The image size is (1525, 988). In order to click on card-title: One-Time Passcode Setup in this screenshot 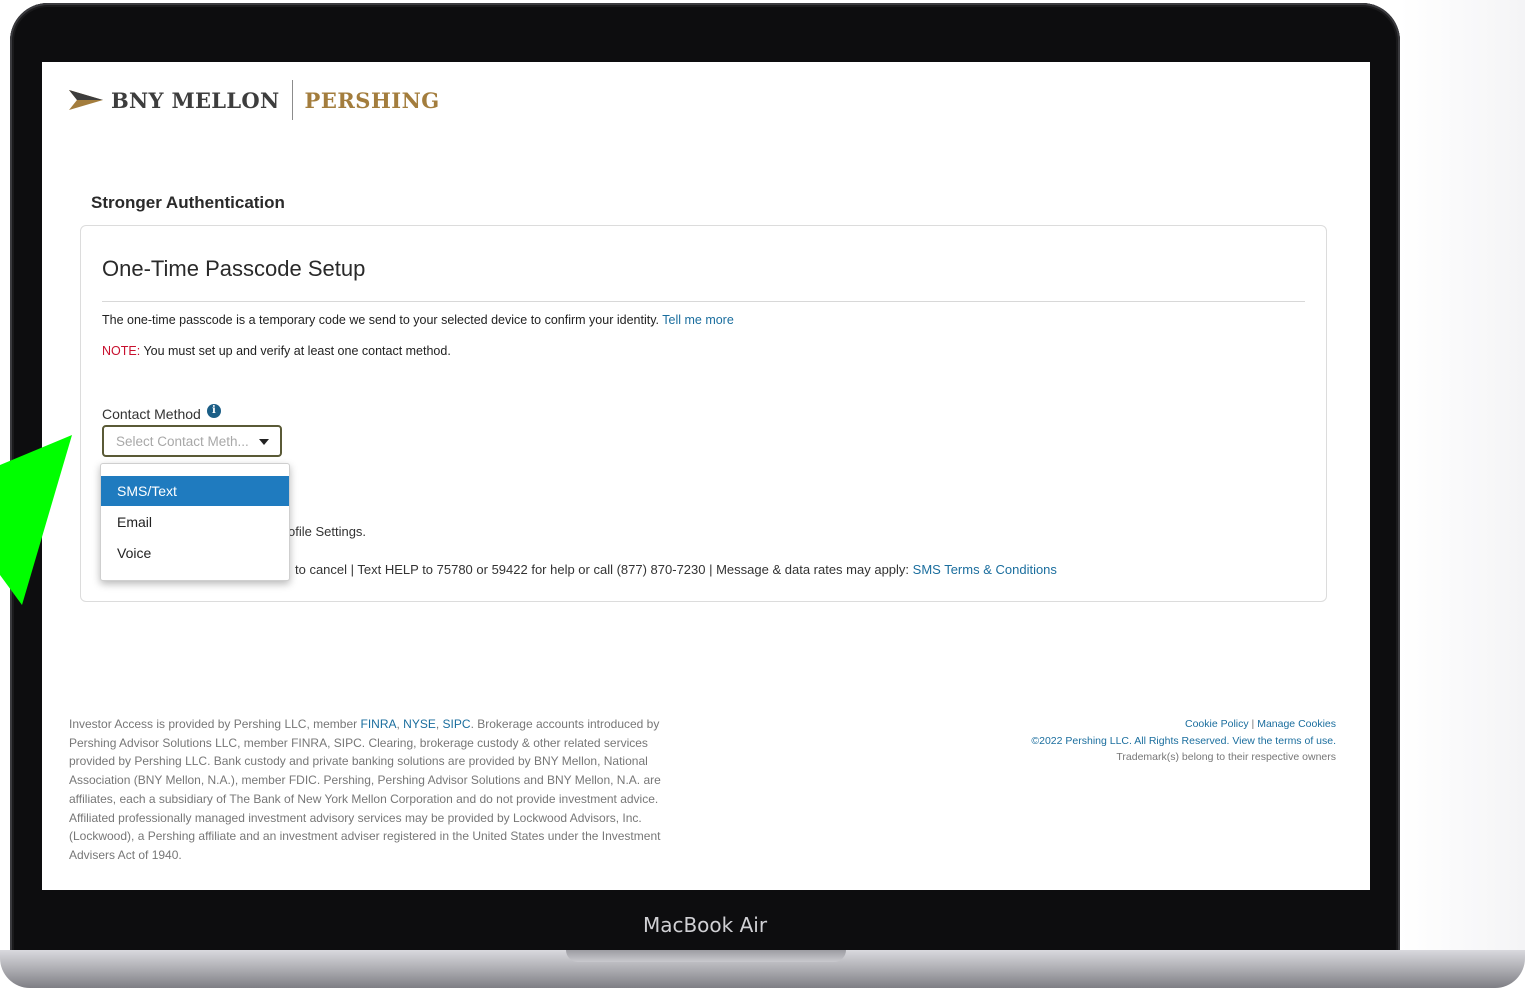, I will do `click(234, 268)`.